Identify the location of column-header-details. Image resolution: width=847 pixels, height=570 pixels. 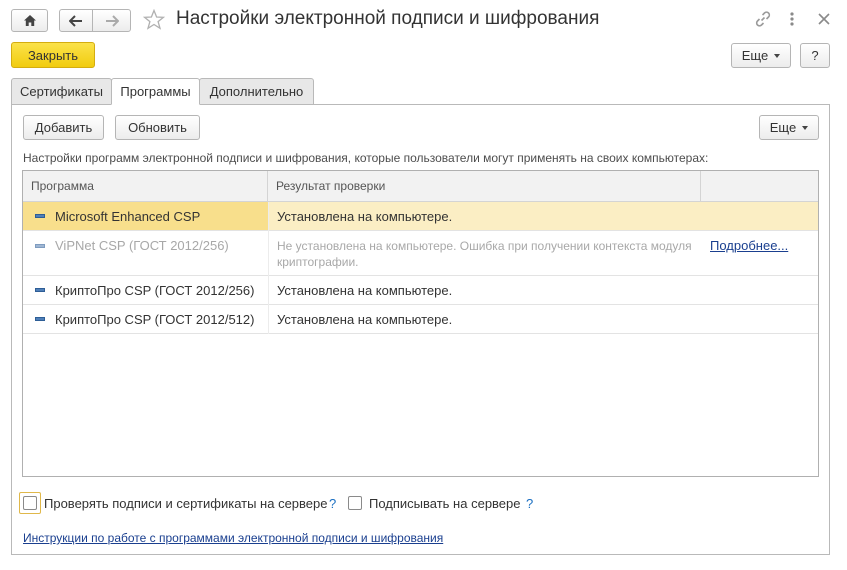
(759, 186).